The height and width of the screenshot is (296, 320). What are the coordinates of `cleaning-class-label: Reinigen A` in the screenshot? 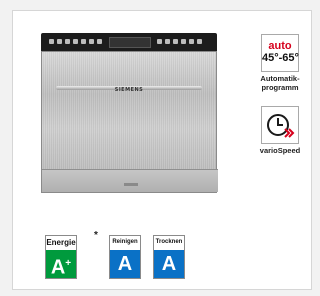 It's located at (125, 257).